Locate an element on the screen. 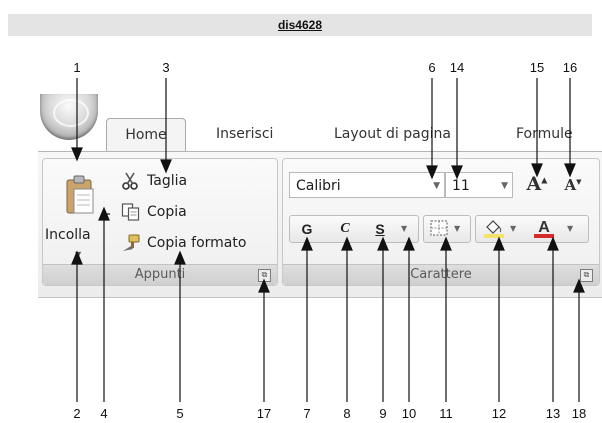 This screenshot has width=602, height=423. callout-number: 4 is located at coordinates (104, 413).